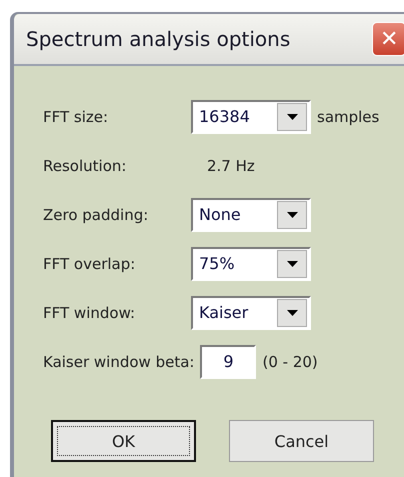 Image resolution: width=404 pixels, height=477 pixels. What do you see at coordinates (158, 39) in the screenshot?
I see `window-title: Spectrum analysis options` at bounding box center [158, 39].